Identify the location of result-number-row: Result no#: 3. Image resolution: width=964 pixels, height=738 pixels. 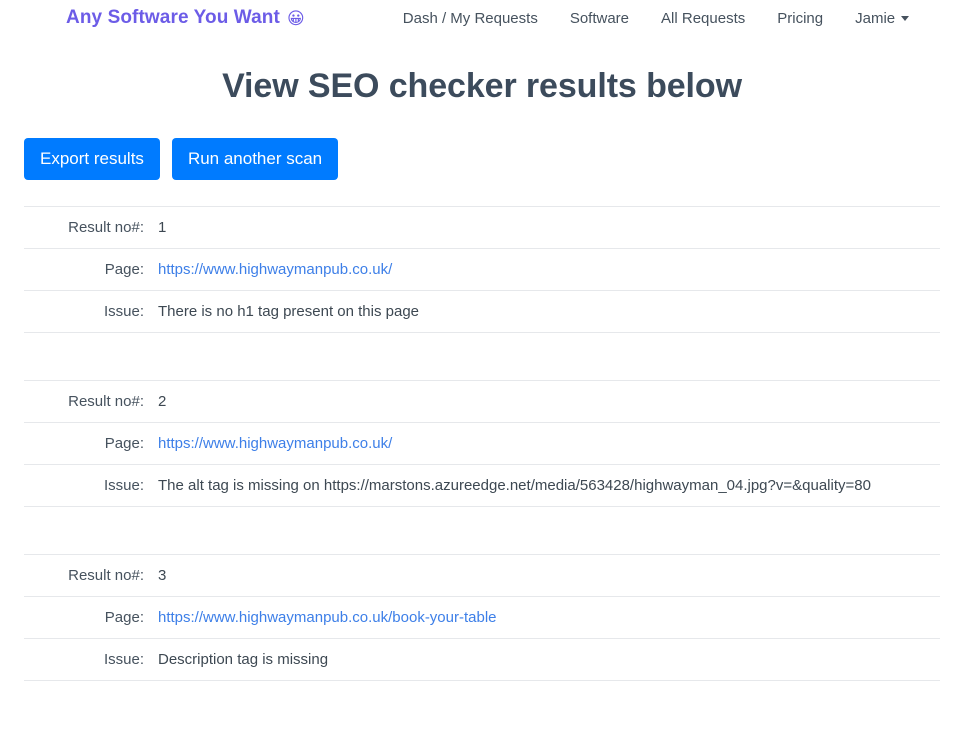
(482, 575).